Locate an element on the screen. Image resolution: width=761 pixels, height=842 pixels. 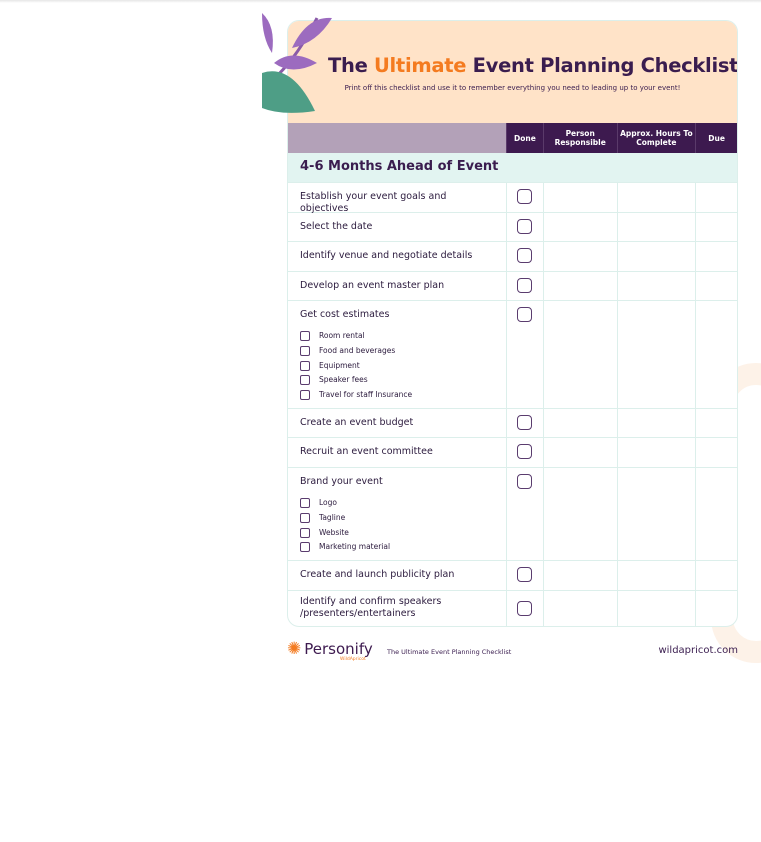
sub-item-label: Travel for staff Insurance is located at coordinates (366, 395).